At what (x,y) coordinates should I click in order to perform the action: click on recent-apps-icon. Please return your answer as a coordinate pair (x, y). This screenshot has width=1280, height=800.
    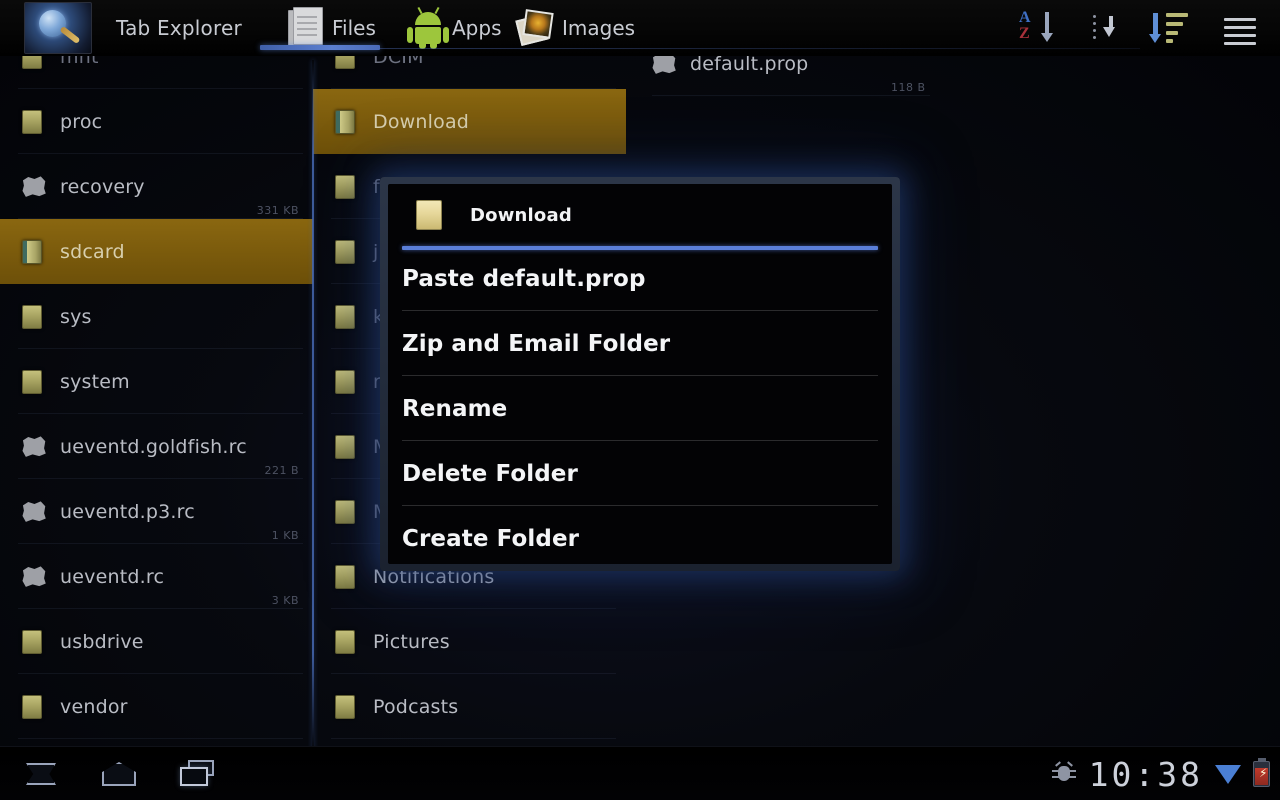
    Looking at the image, I should click on (197, 773).